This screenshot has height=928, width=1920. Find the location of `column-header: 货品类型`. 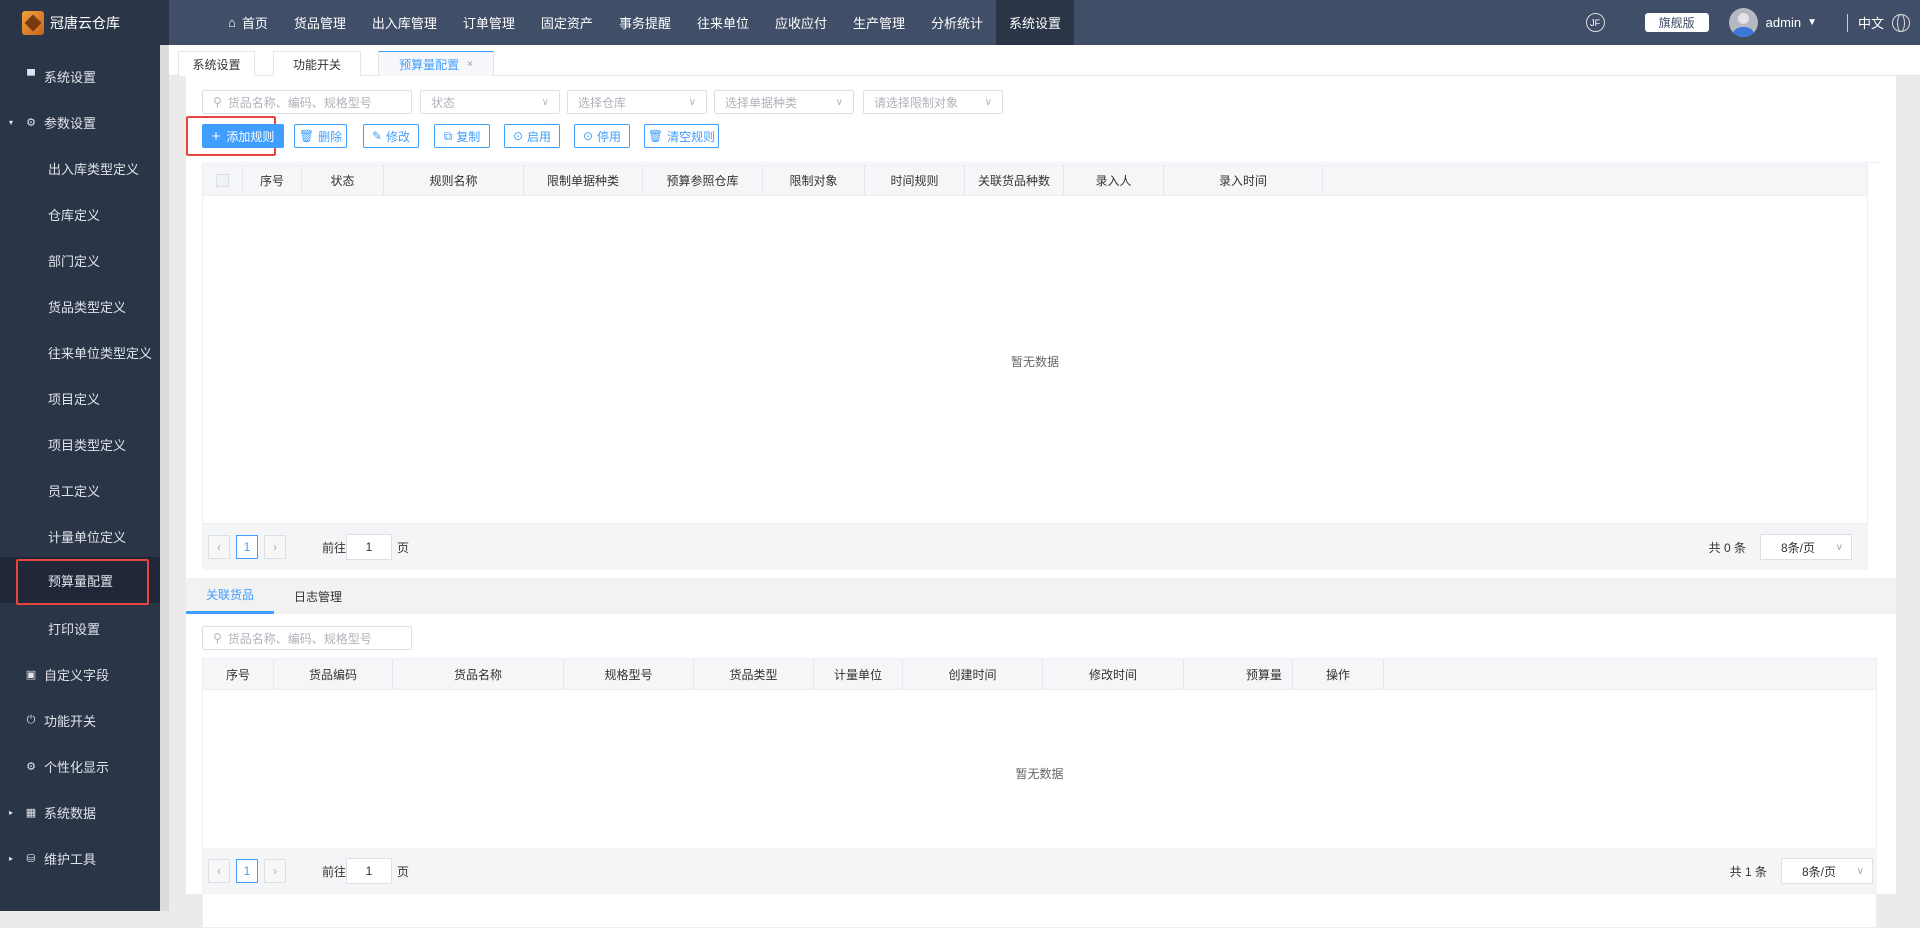

column-header: 货品类型 is located at coordinates (754, 674).